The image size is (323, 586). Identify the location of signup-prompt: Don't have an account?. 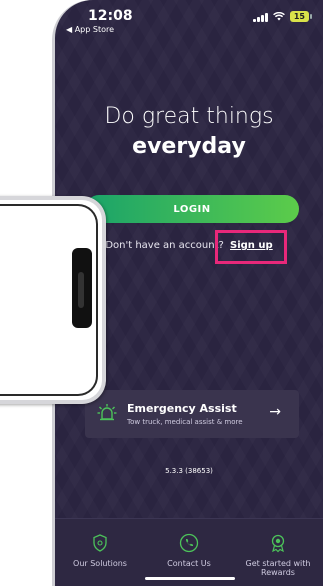
(166, 245).